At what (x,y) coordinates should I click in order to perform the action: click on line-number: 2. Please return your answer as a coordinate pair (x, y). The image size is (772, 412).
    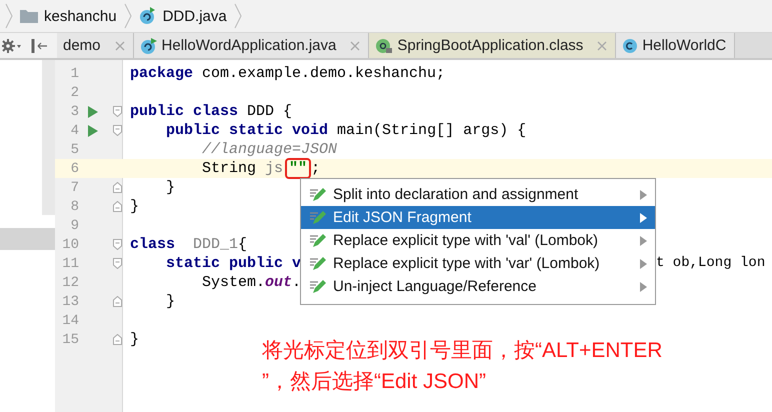
    Looking at the image, I should click on (74, 92).